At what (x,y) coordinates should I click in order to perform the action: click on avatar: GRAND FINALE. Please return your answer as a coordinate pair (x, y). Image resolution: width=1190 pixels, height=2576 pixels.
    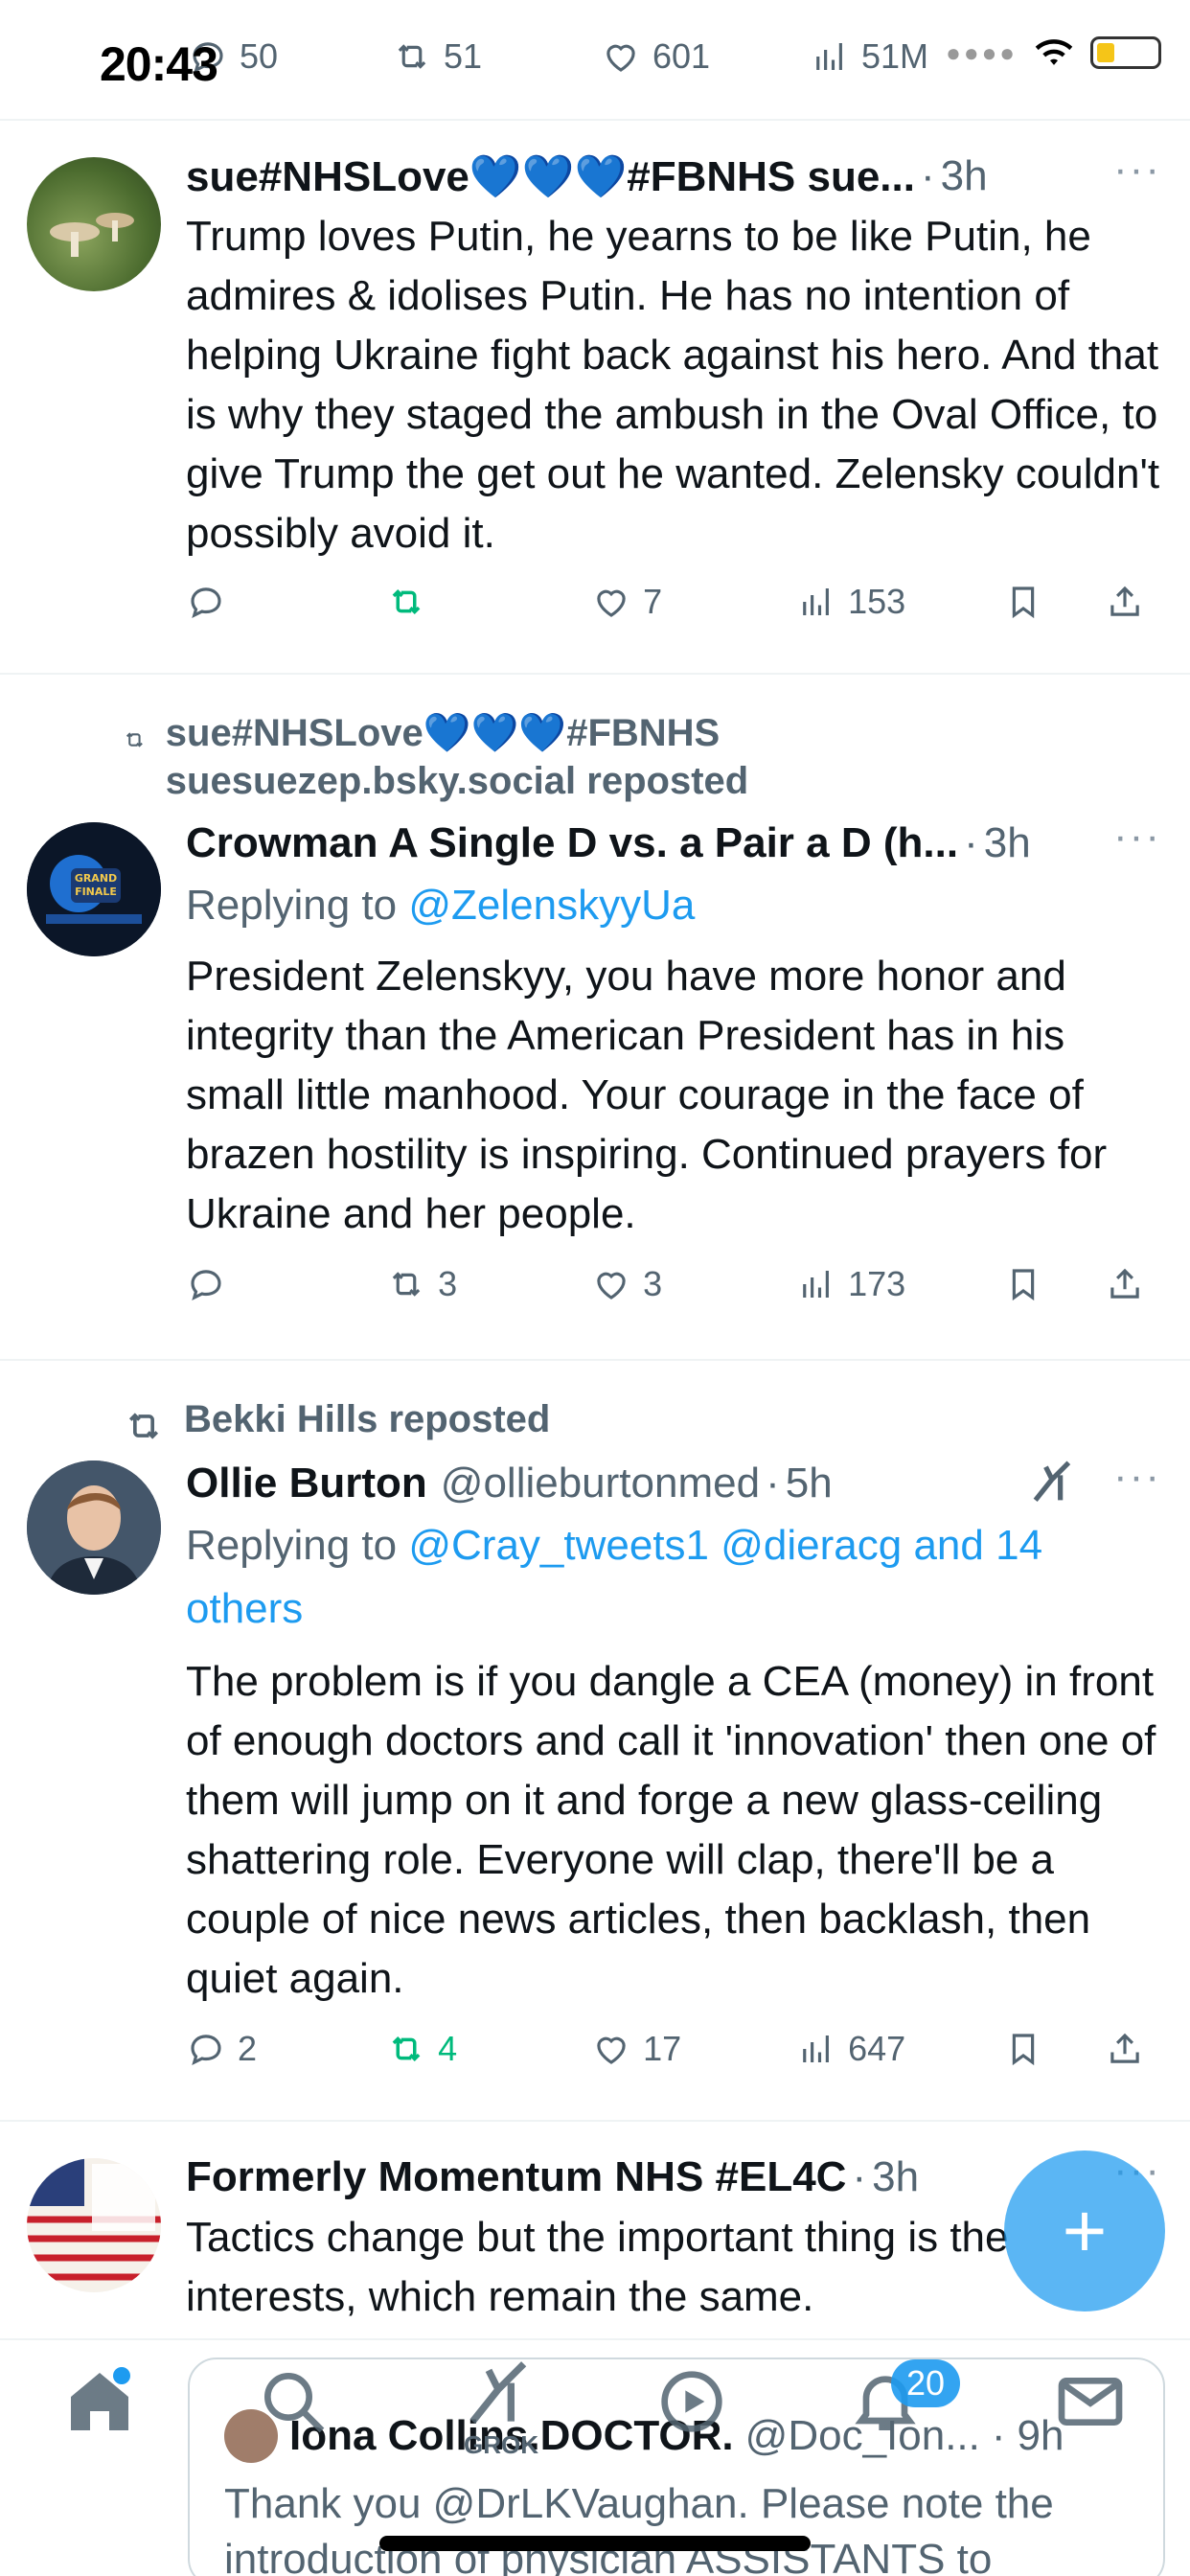
    Looking at the image, I should click on (94, 889).